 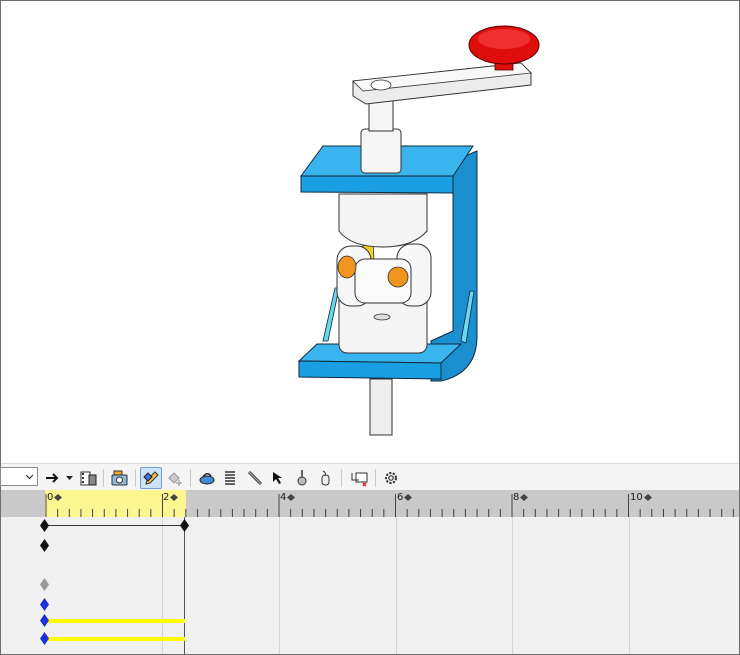 I want to click on study-type-combo, so click(x=19, y=476).